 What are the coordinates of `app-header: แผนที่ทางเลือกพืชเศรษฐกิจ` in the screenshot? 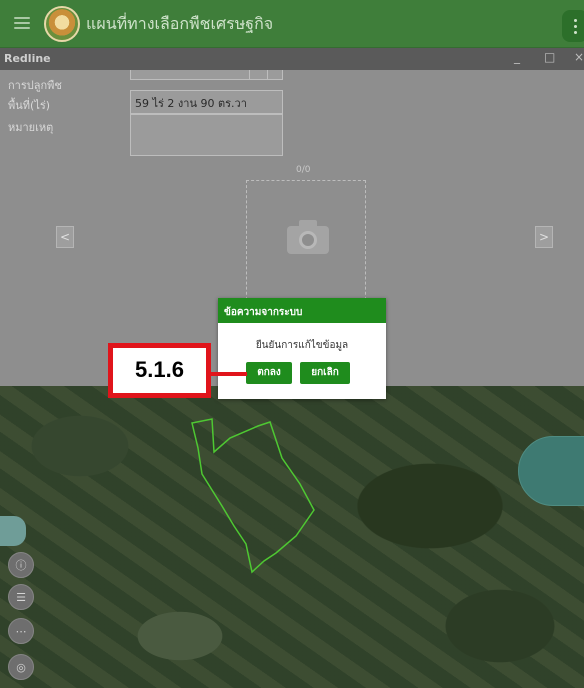 It's located at (292, 24).